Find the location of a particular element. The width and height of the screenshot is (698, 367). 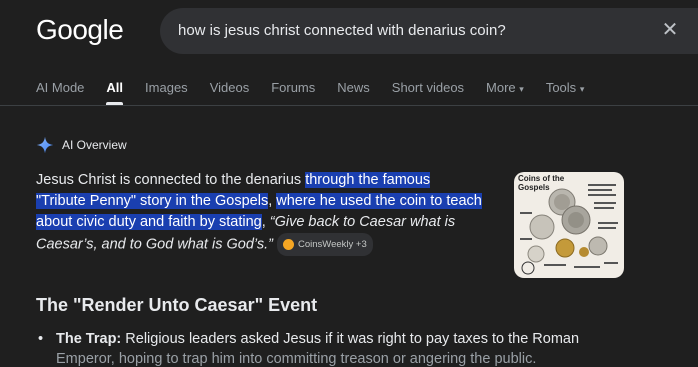

close-icon: ✕ is located at coordinates (670, 30).